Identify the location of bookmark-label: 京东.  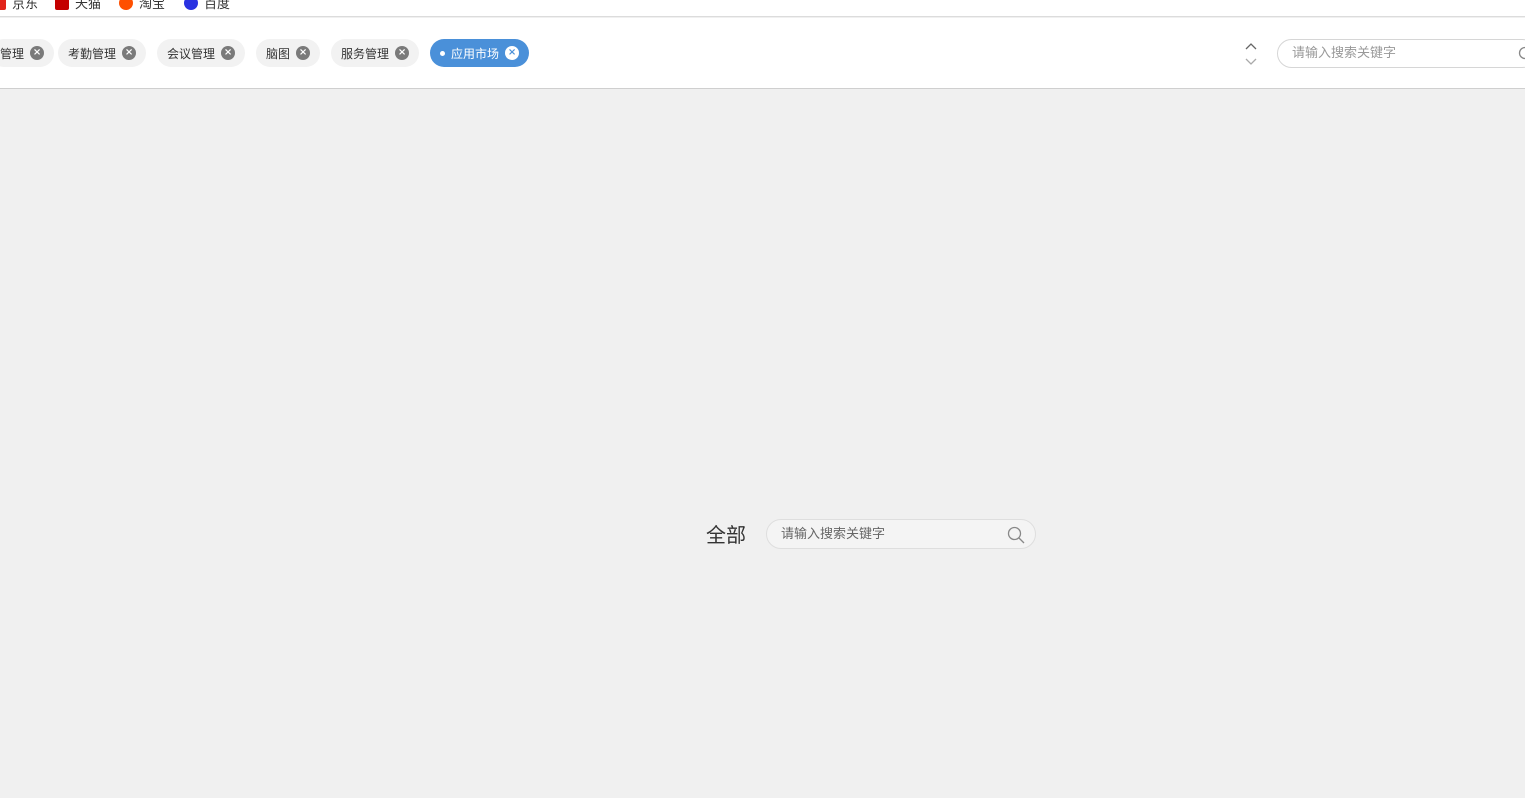
(25, 6).